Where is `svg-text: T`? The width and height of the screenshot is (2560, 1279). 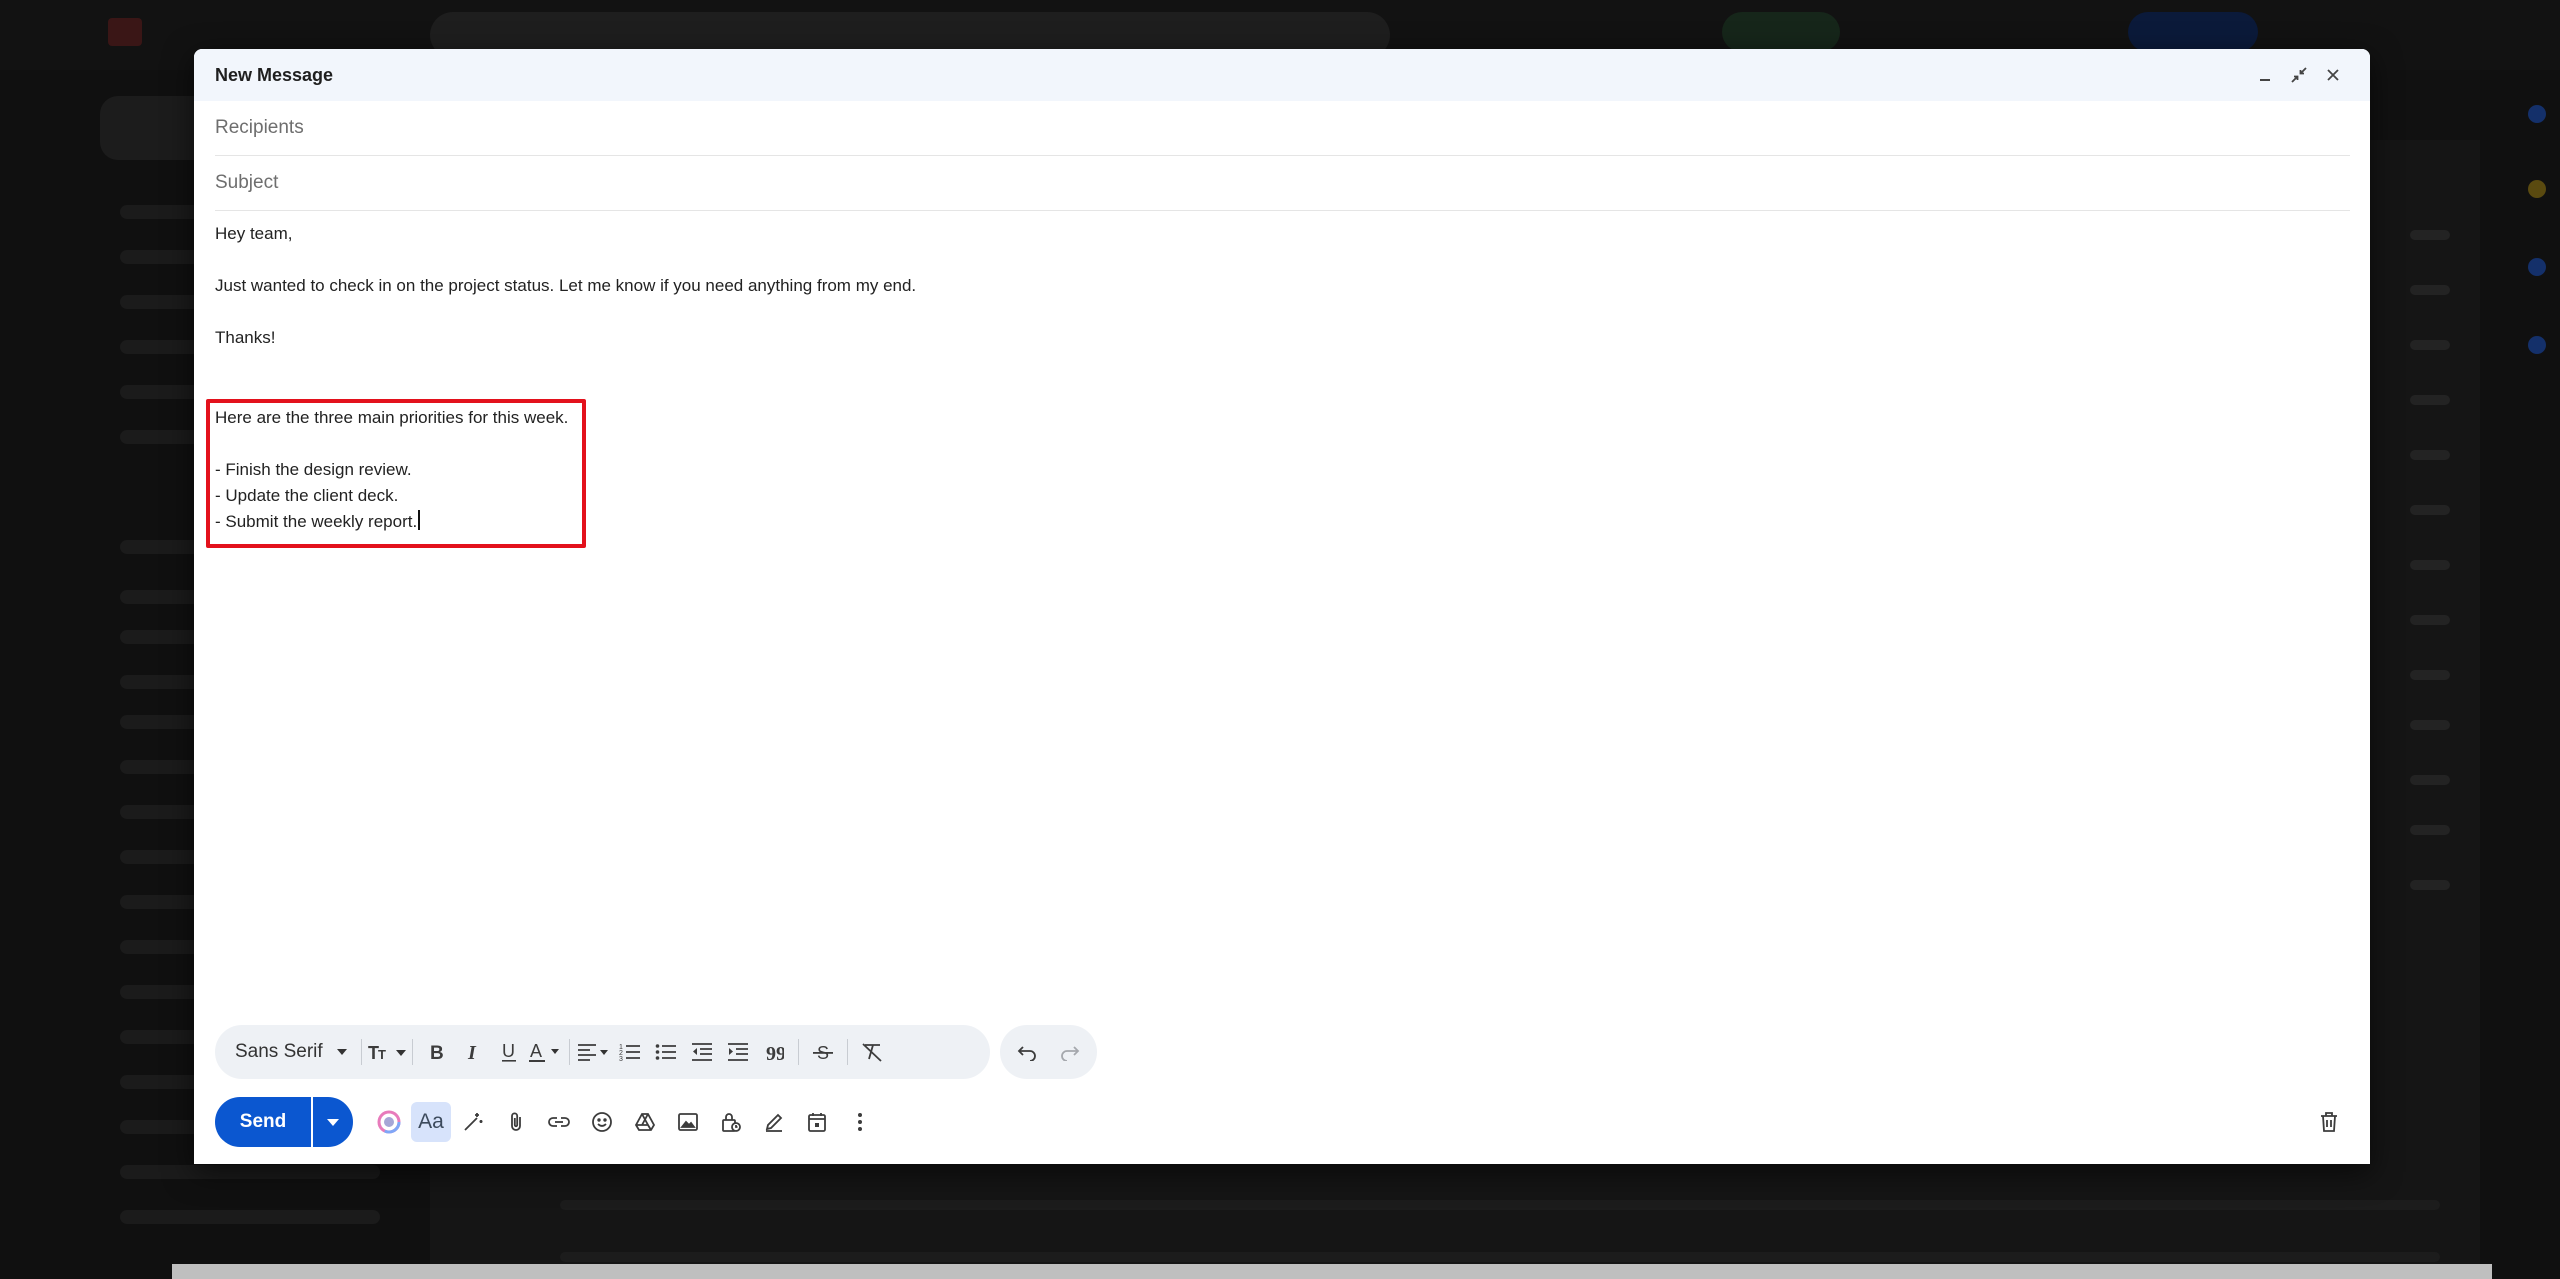 svg-text: T is located at coordinates (382, 1054).